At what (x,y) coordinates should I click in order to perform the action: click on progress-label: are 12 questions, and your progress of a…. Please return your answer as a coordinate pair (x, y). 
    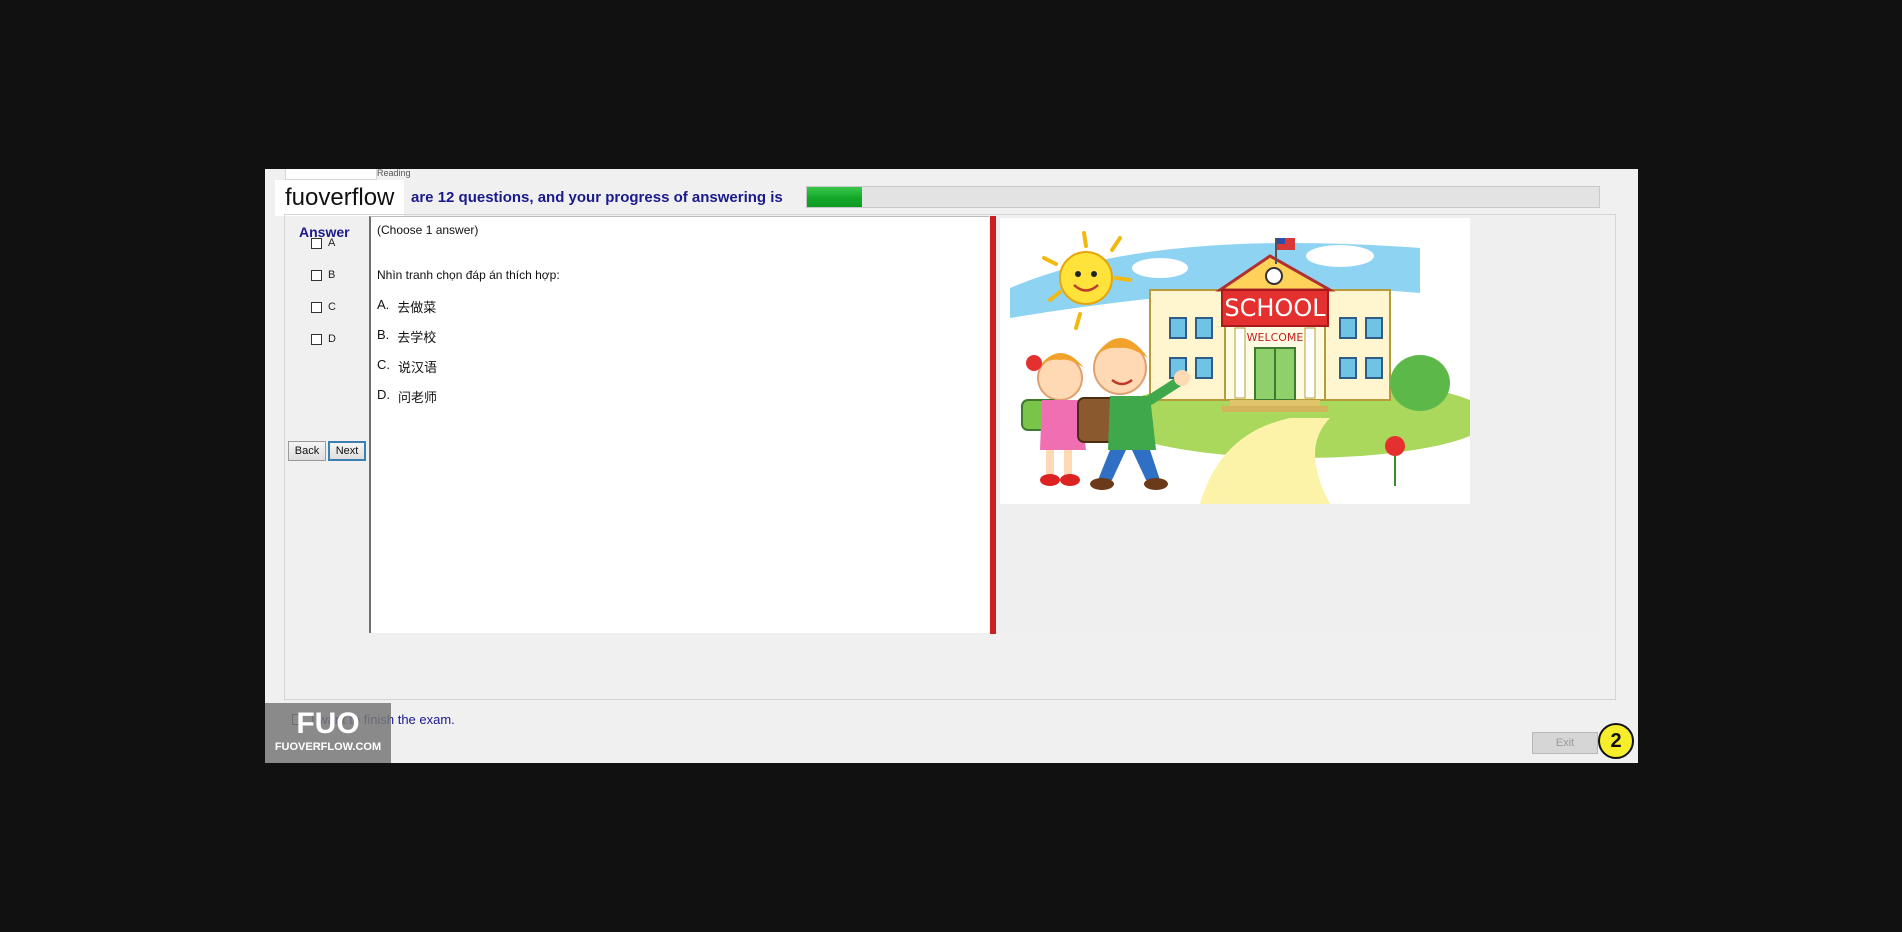
    Looking at the image, I should click on (597, 197).